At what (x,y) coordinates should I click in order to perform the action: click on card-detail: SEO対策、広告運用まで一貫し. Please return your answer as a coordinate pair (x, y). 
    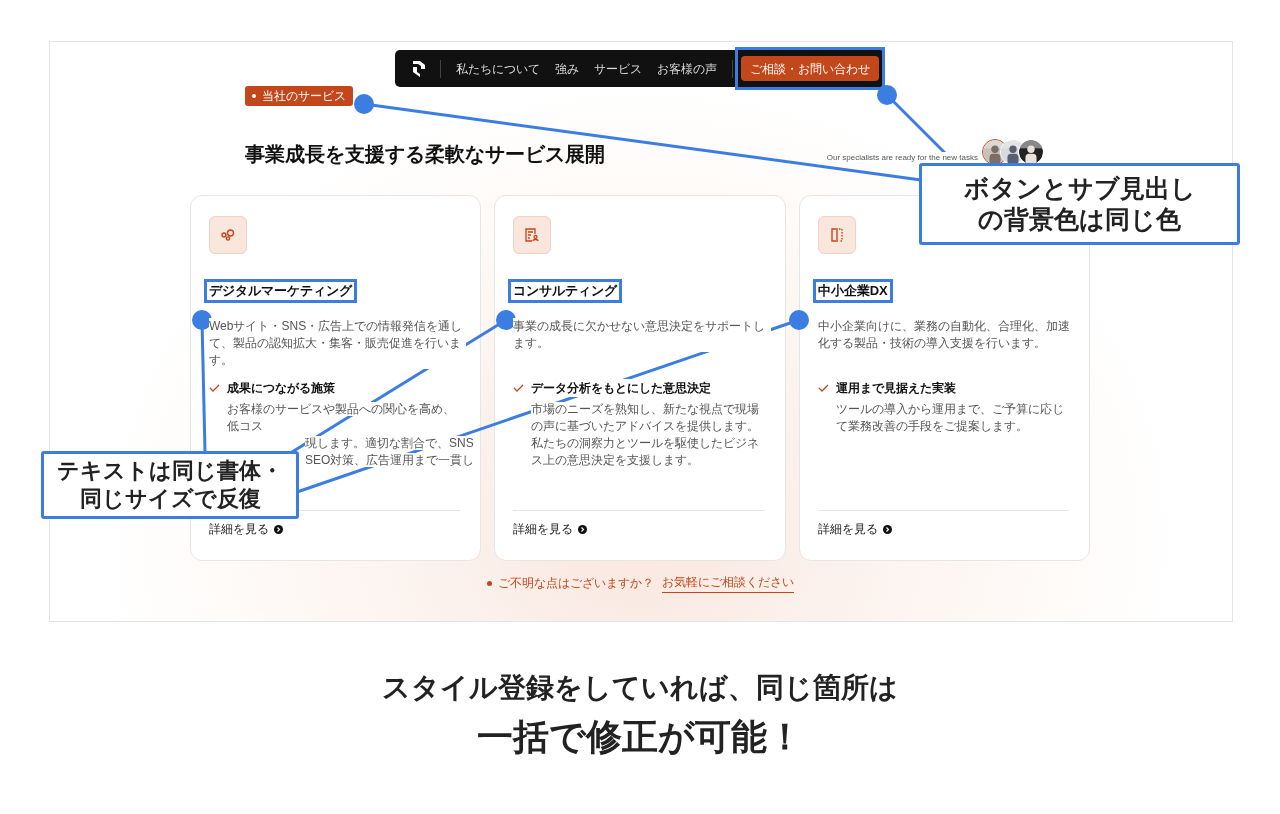
    Looking at the image, I should click on (390, 460).